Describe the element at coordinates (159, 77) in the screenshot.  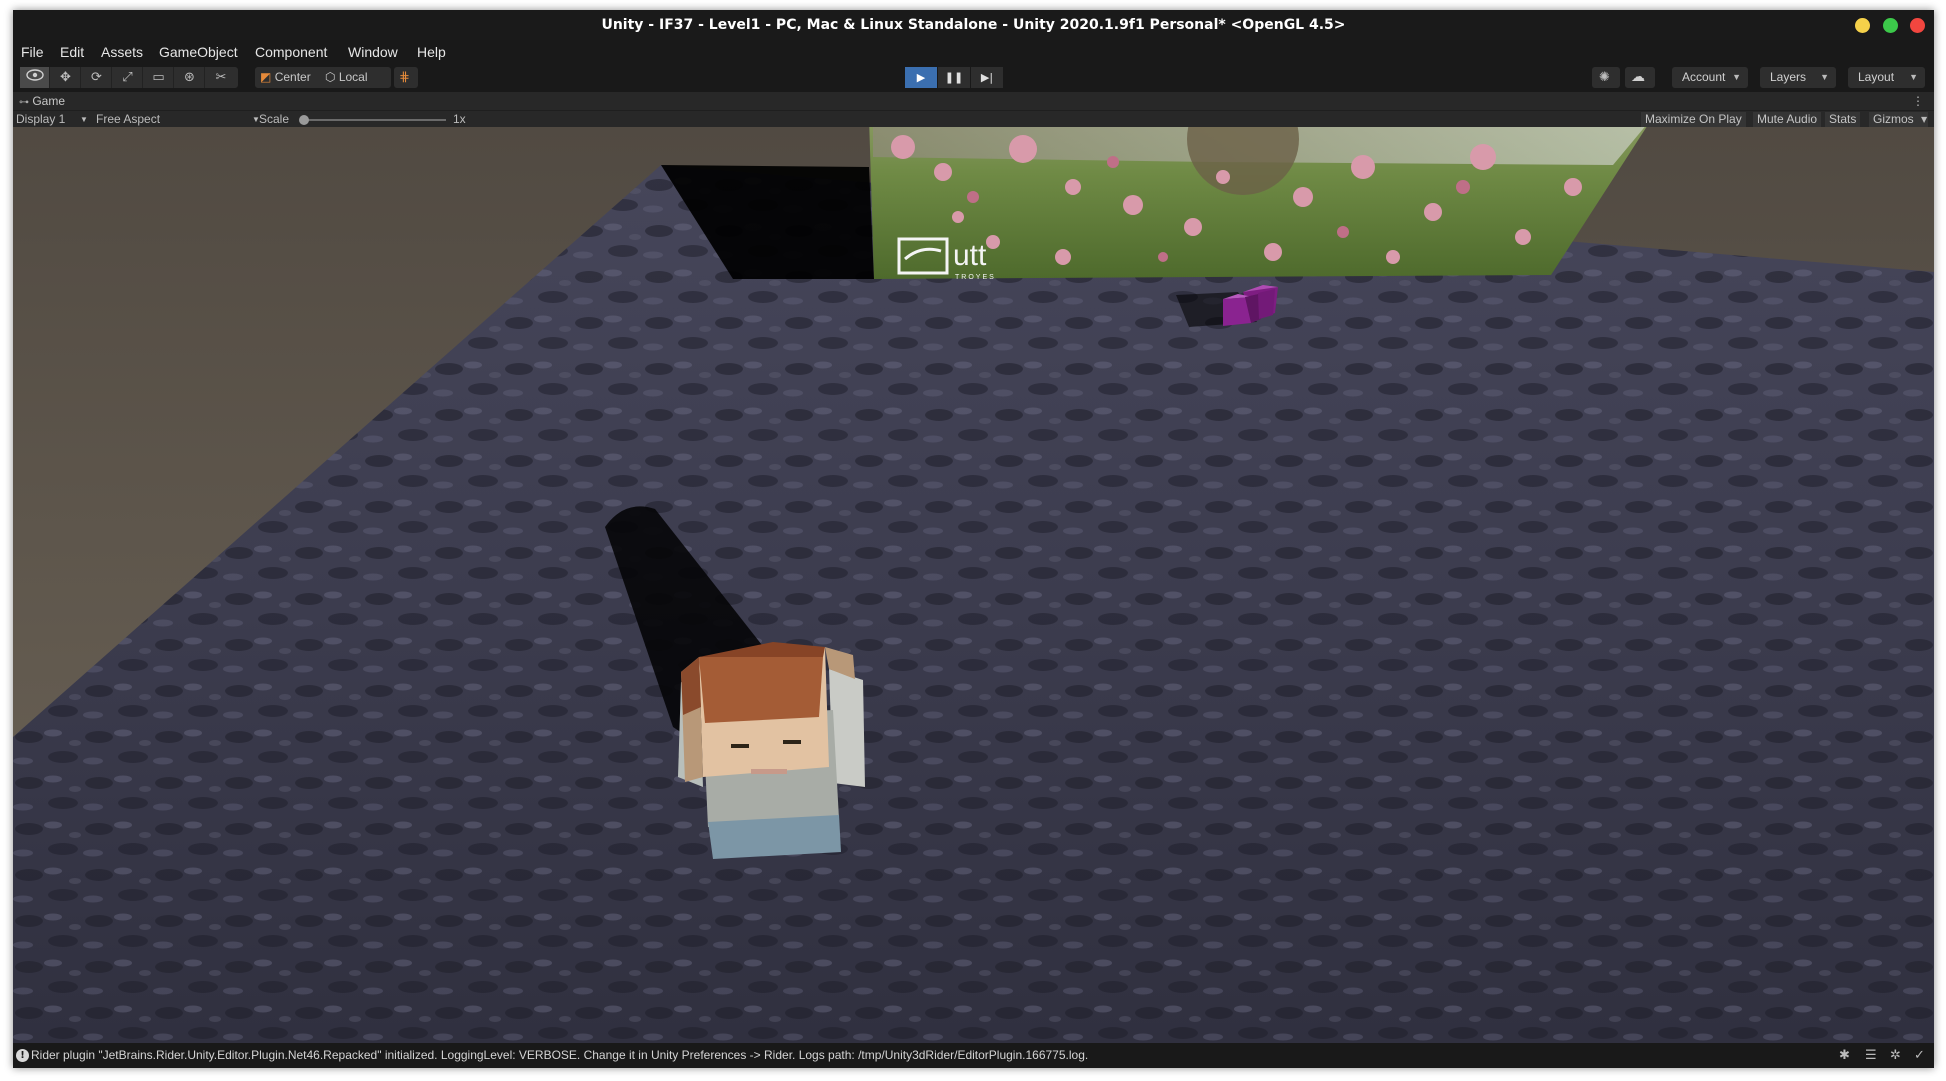
I see `rect-tool-icon: ▭` at that location.